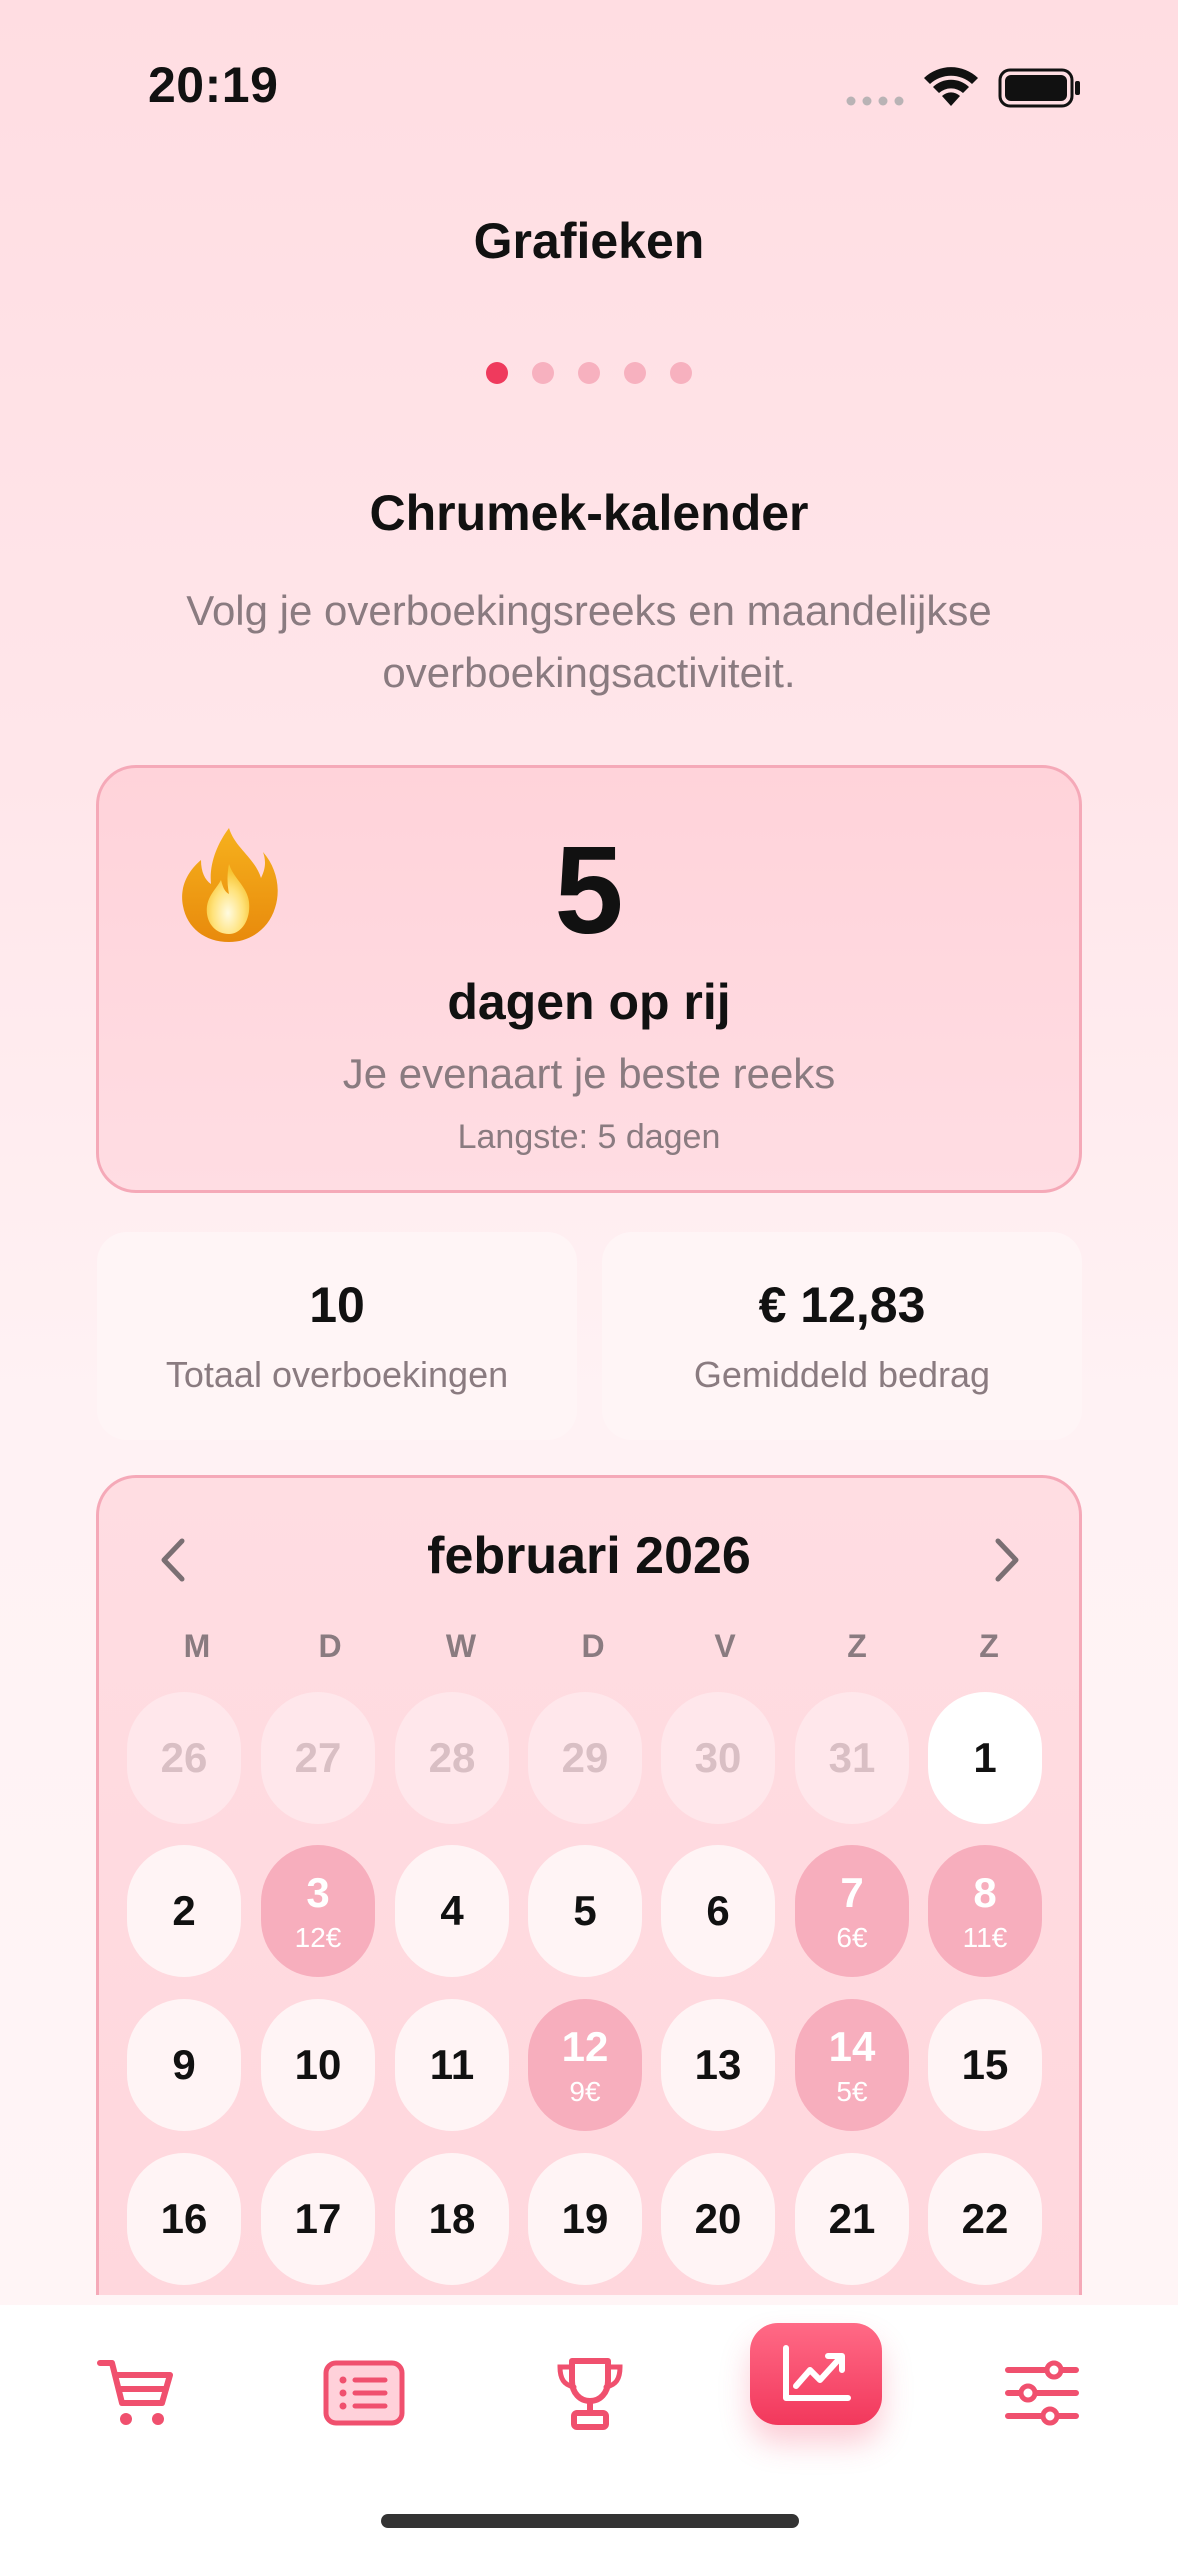 This screenshot has width=1178, height=2556. What do you see at coordinates (852, 1937) in the screenshot?
I see `calendar-day-amount: 6€` at bounding box center [852, 1937].